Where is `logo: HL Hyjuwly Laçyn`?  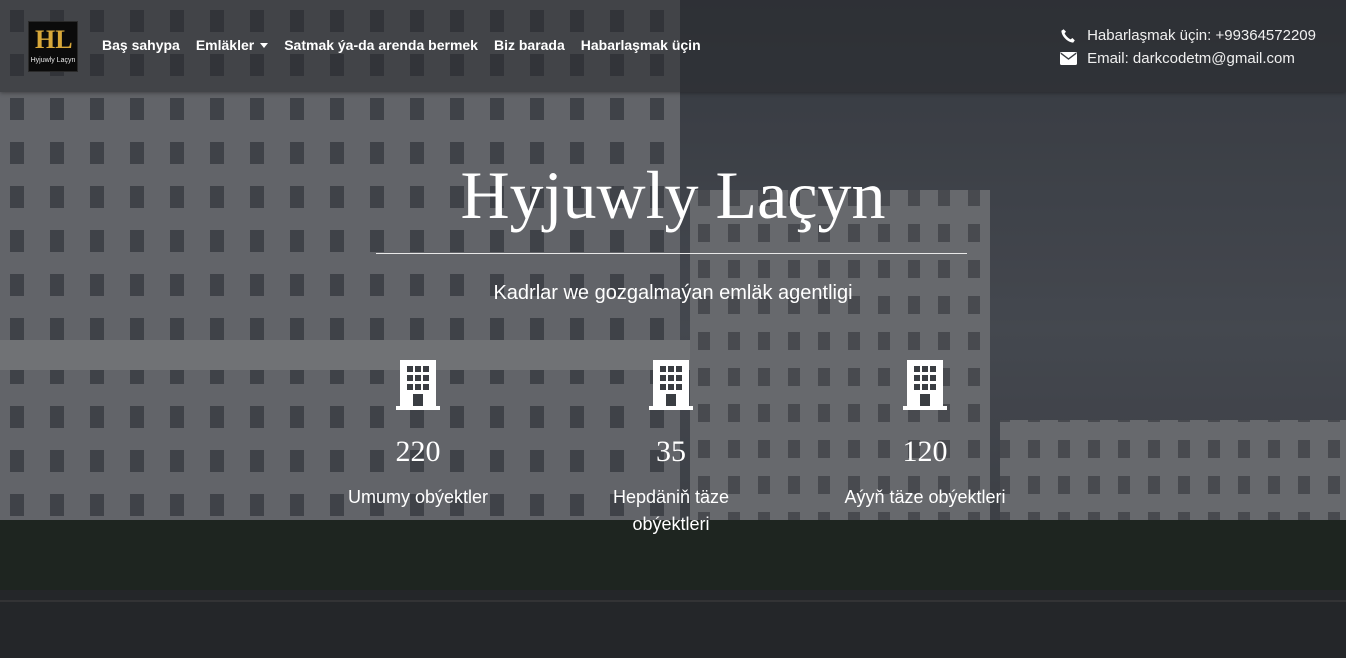 logo: HL Hyjuwly Laçyn is located at coordinates (53, 46).